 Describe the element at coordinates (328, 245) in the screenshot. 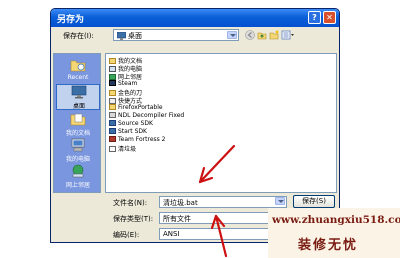

I see `watermark-name: 装修无忧` at that location.